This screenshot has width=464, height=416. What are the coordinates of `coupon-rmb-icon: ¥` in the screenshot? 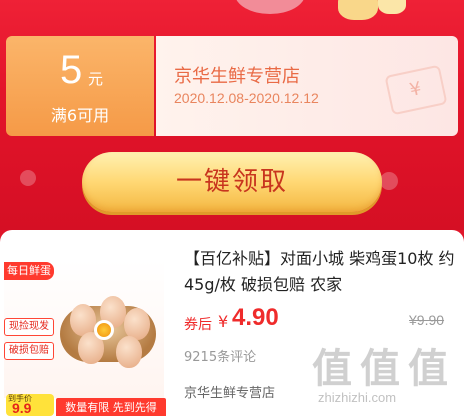 It's located at (416, 90).